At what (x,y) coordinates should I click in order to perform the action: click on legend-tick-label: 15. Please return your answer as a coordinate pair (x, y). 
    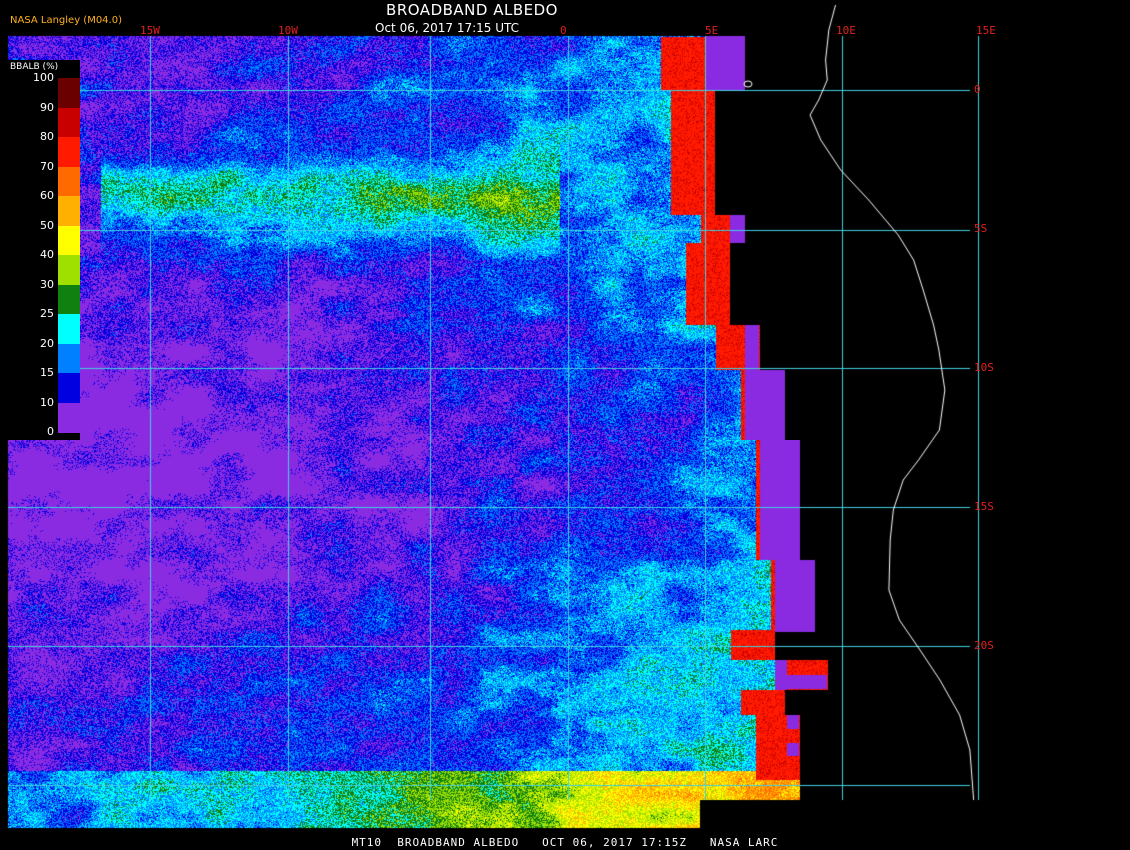
    Looking at the image, I should click on (47, 372).